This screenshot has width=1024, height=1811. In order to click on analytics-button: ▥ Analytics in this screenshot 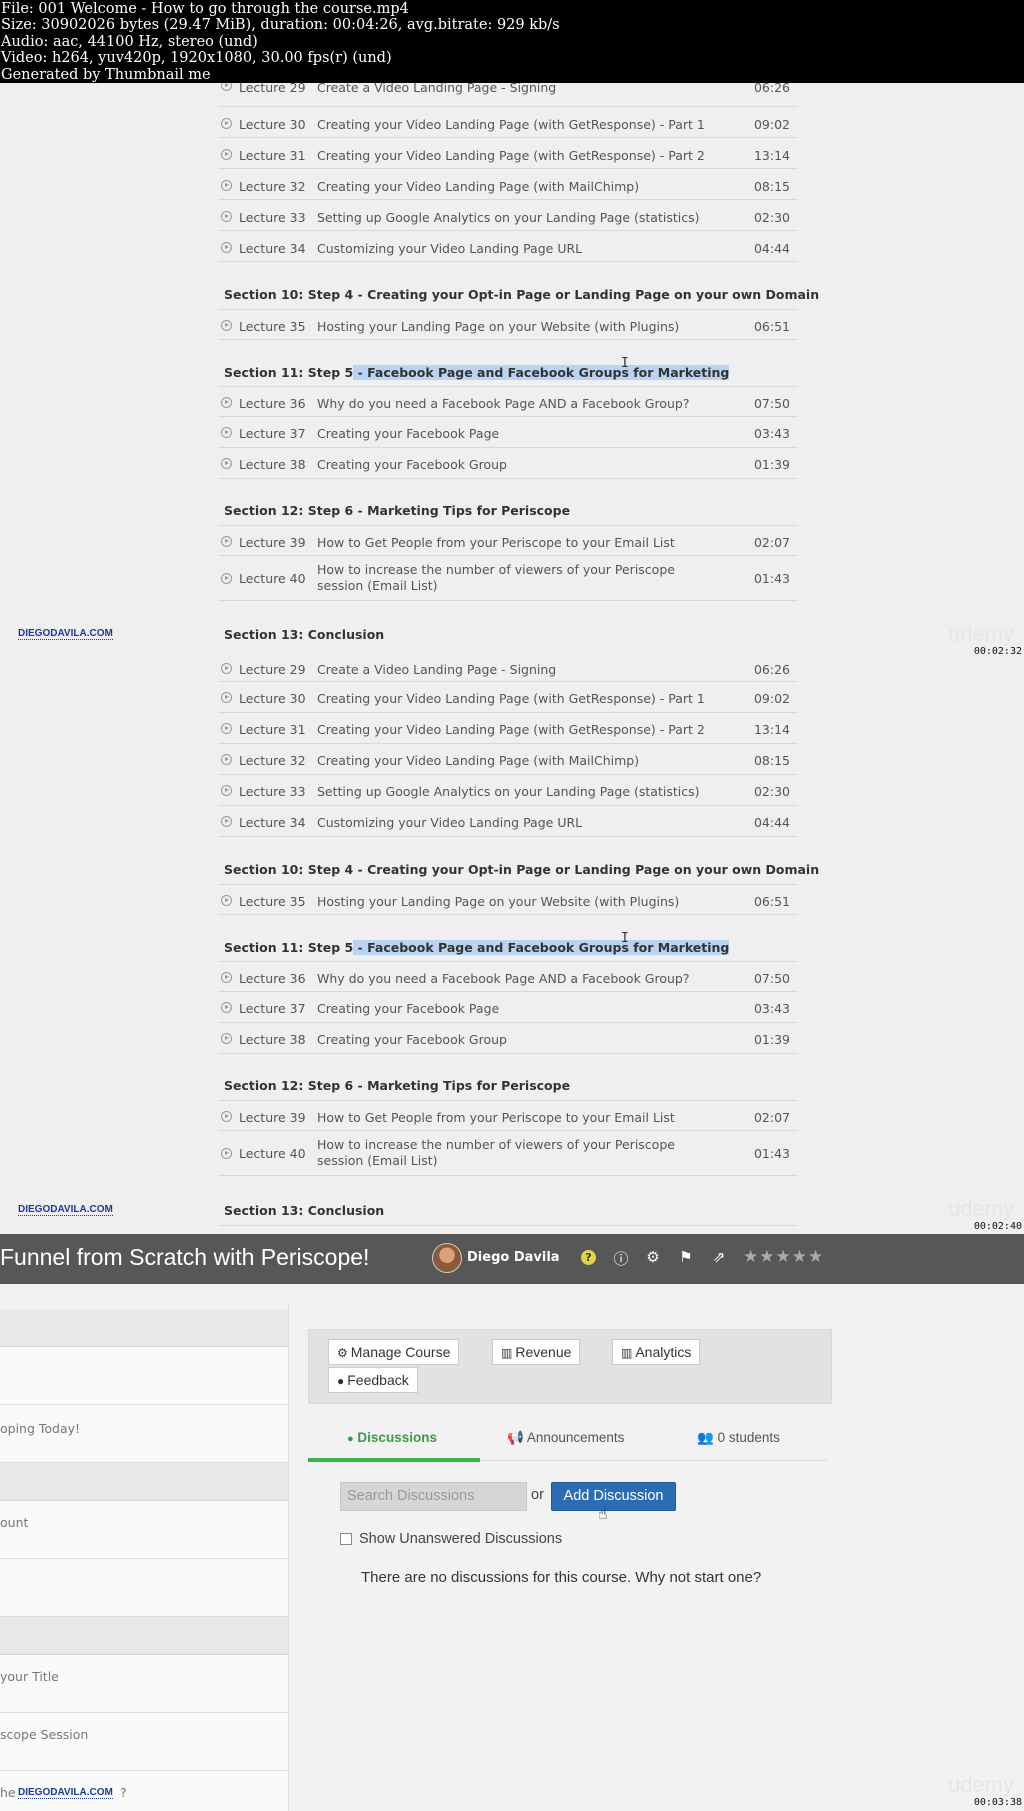, I will do `click(656, 1352)`.